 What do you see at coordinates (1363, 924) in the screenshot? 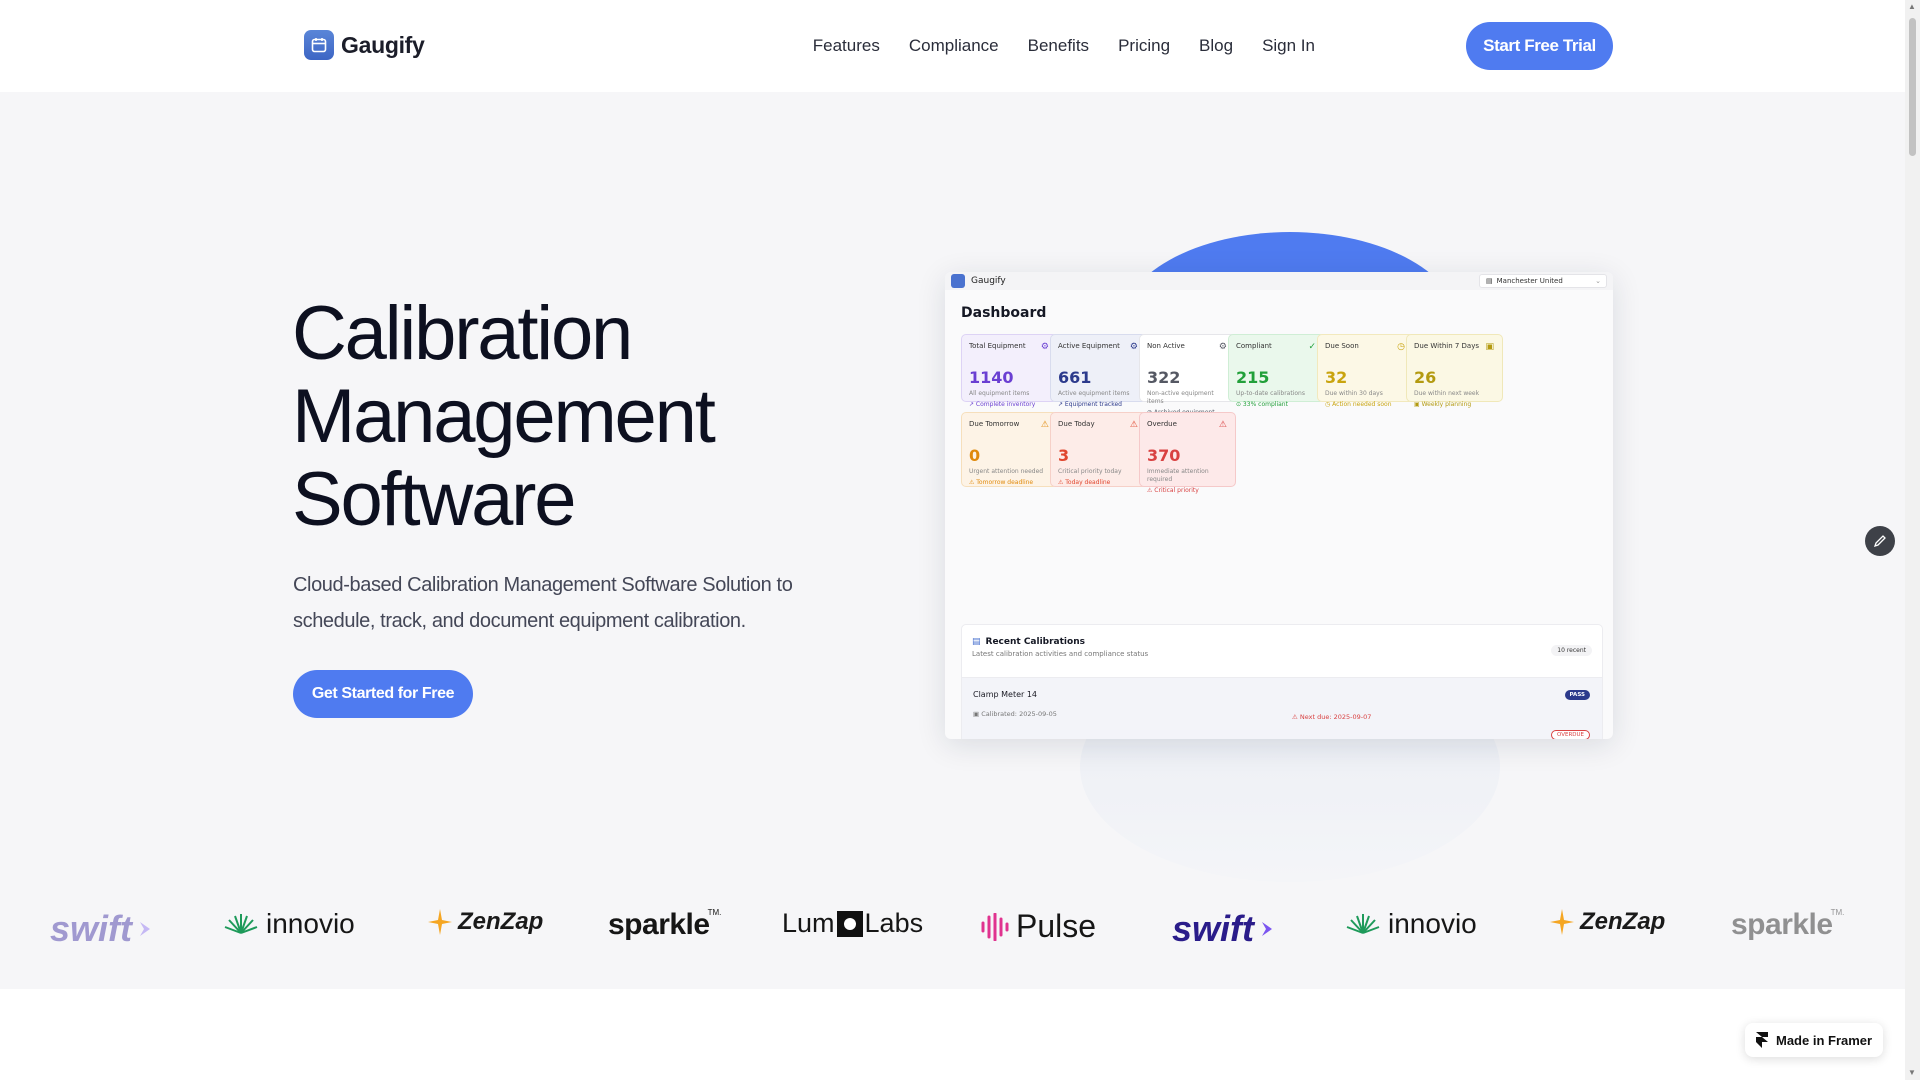
I see `sunburst-icon` at bounding box center [1363, 924].